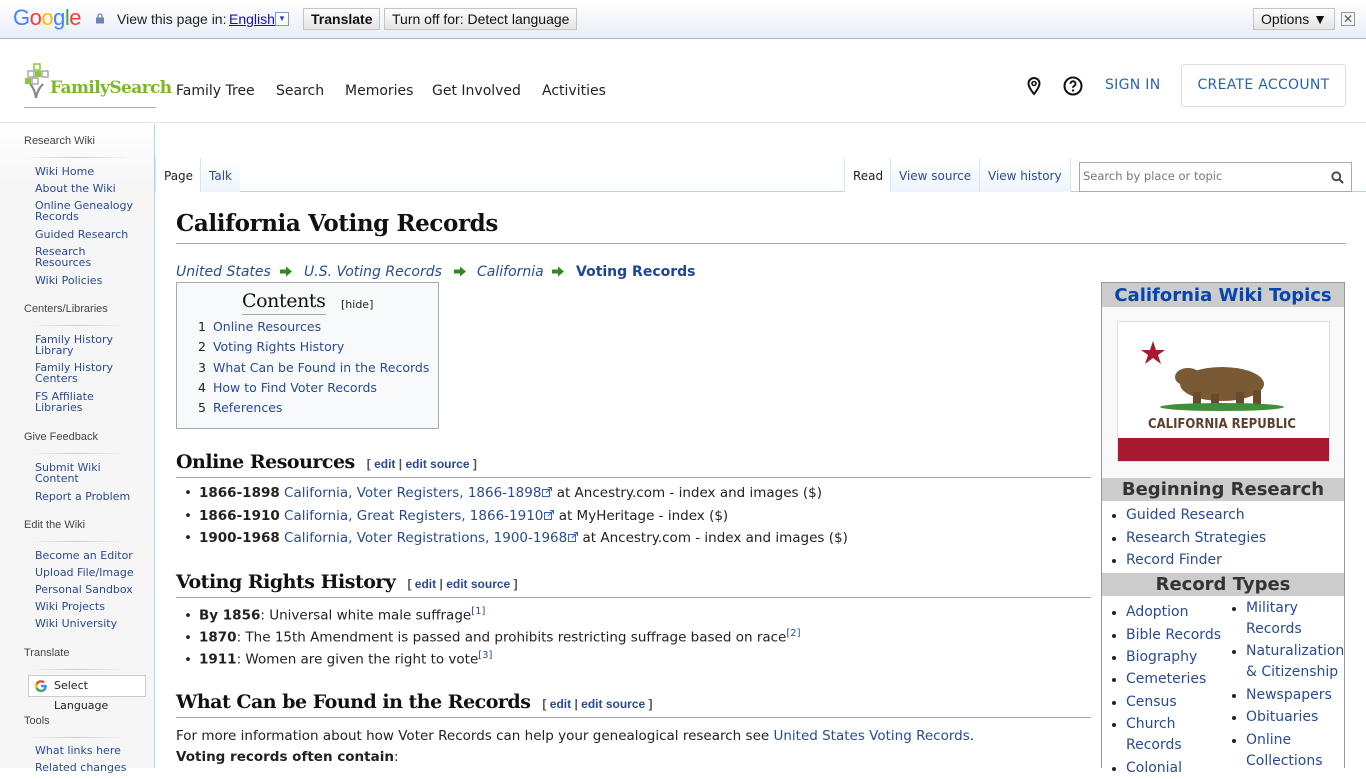 The image size is (1366, 779). Describe the element at coordinates (481, 19) in the screenshot. I see `turn-off-button: Turn off for: Detect language` at that location.